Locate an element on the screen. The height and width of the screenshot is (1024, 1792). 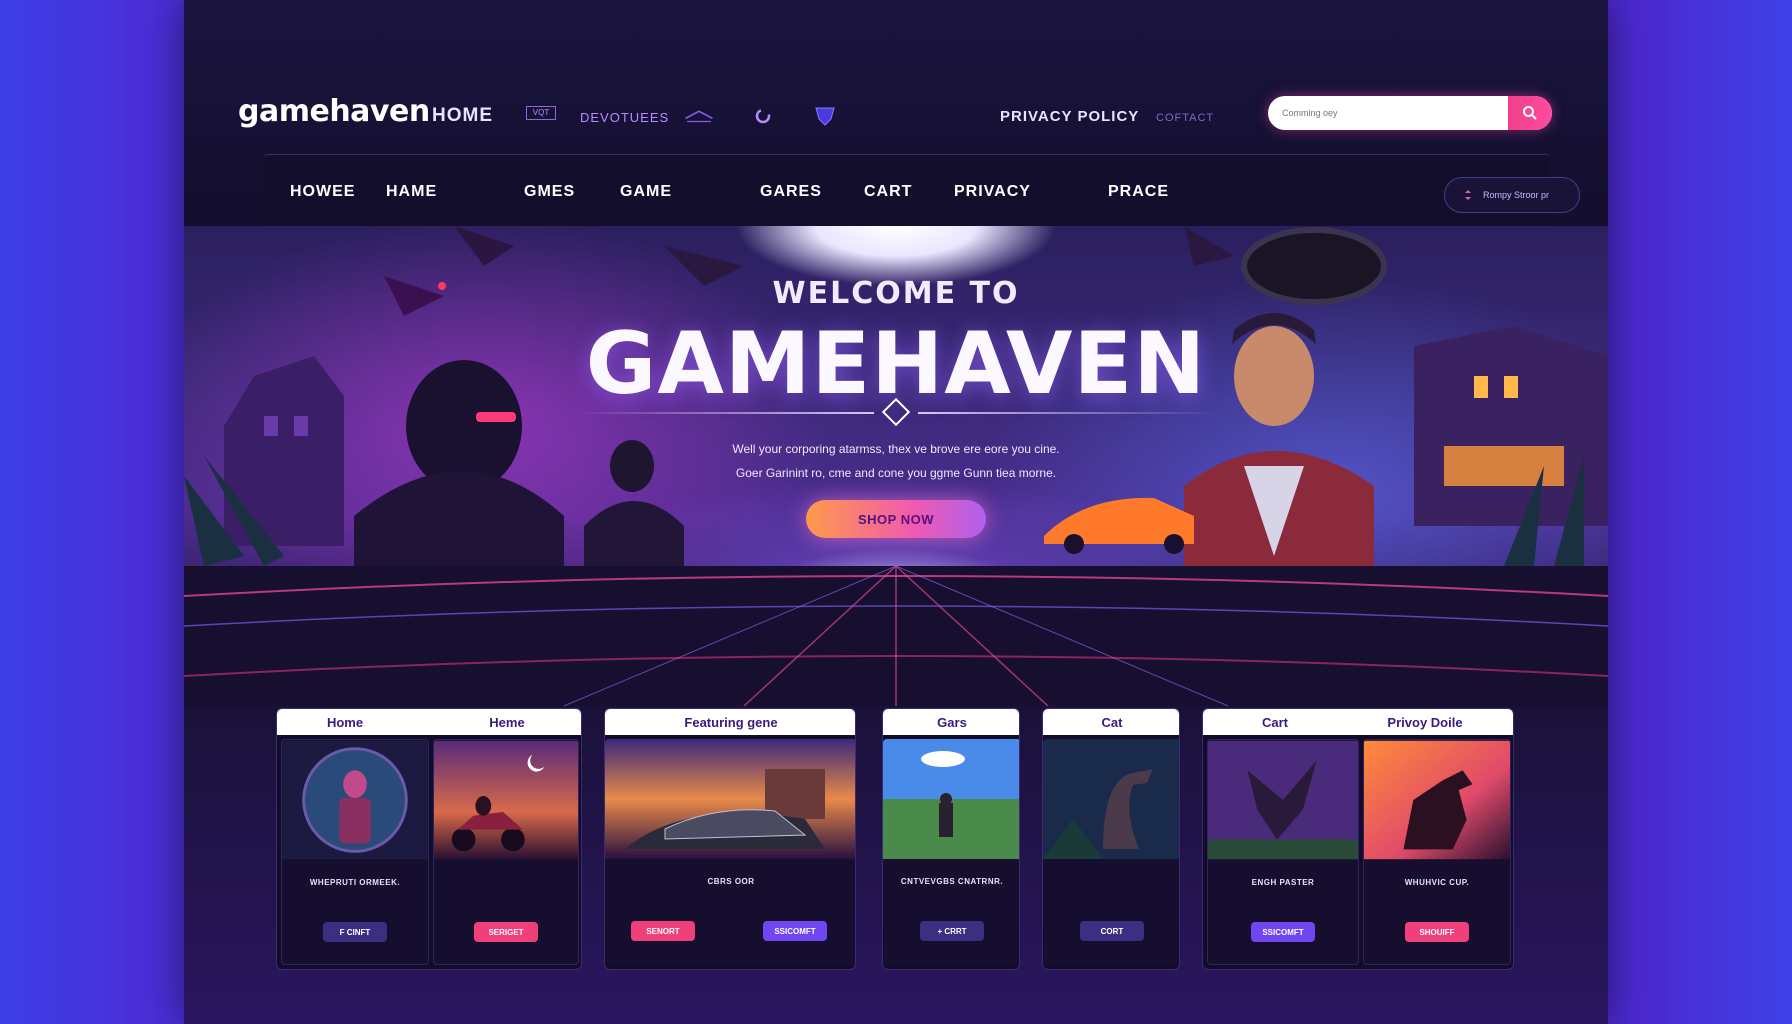
nav-item-hame: HAME is located at coordinates (411, 192).